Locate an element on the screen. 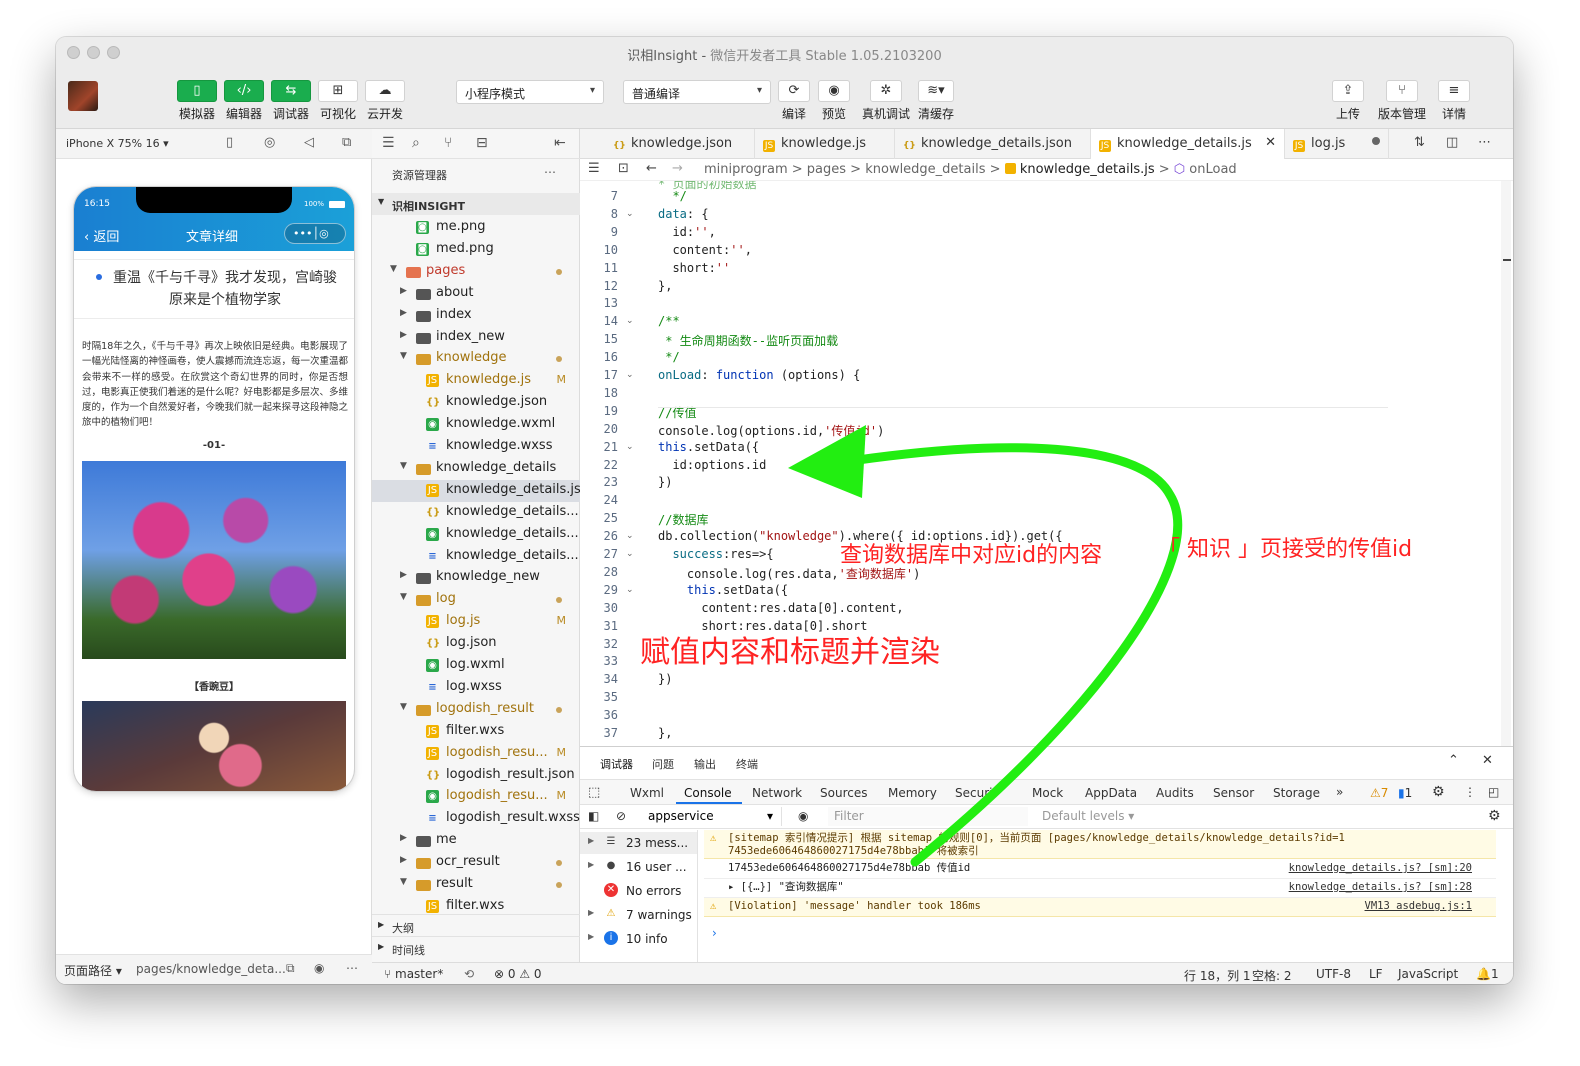  arrow-head is located at coordinates (827, 461).